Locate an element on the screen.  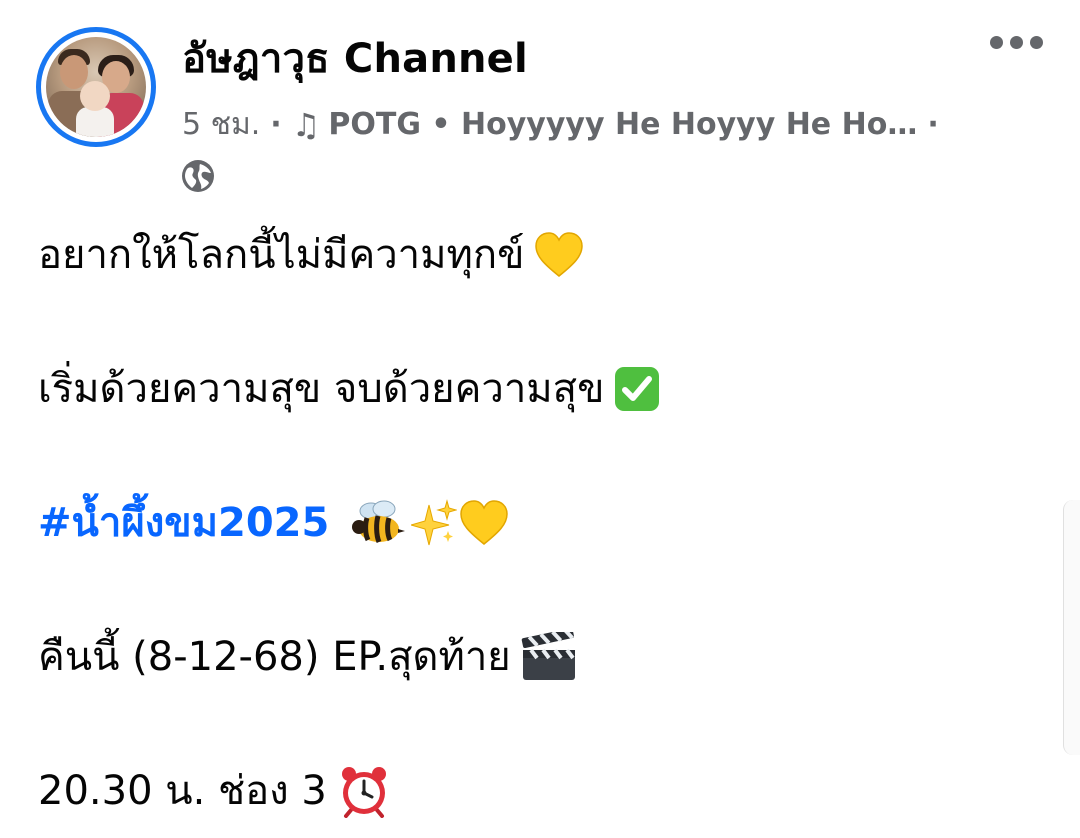
post-line-3: #น้ำผึ้งขม2025 is located at coordinates (539, 523).